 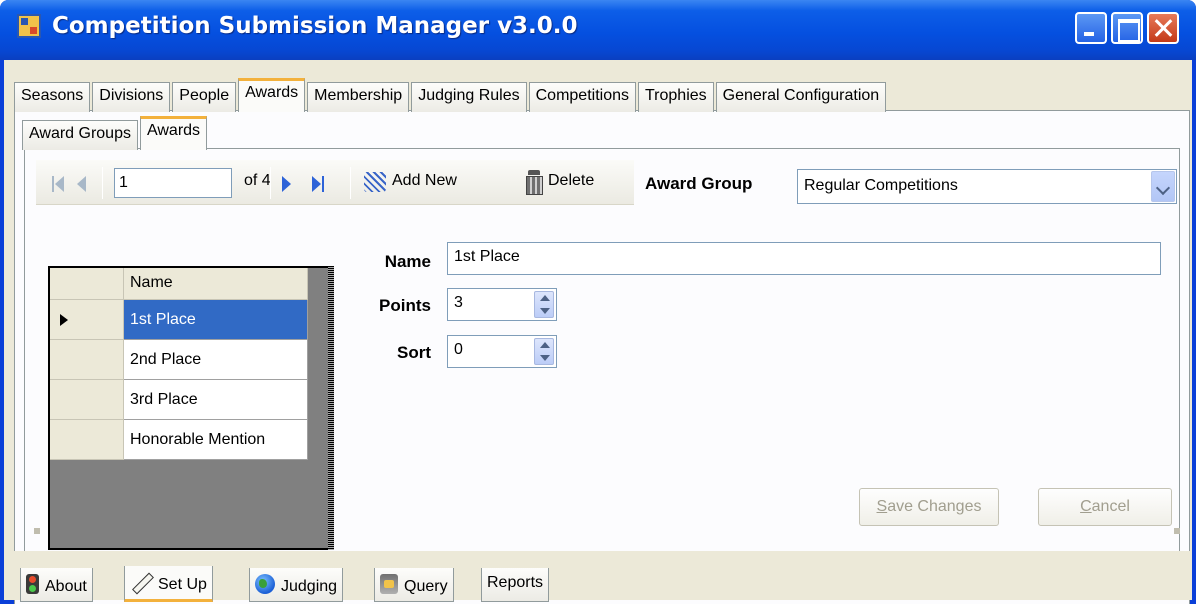 What do you see at coordinates (502, 351) in the screenshot?
I see `sort-stepper: 0` at bounding box center [502, 351].